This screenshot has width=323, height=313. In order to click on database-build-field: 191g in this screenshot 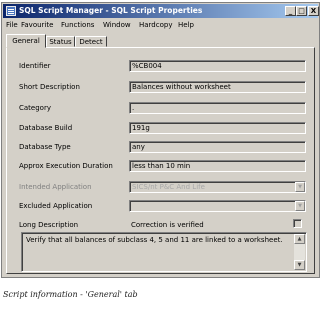, I will do `click(217, 128)`.